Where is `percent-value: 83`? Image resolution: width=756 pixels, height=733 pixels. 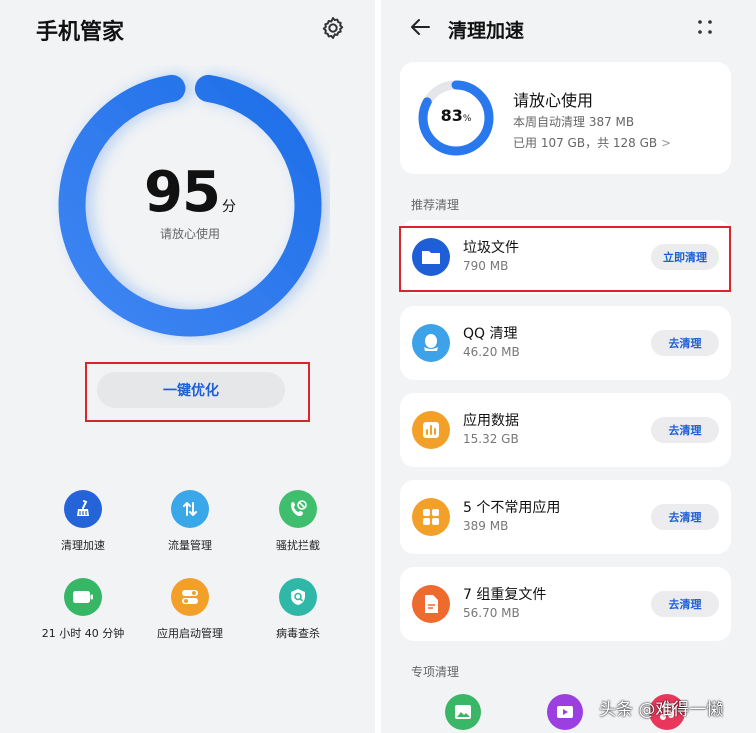 percent-value: 83 is located at coordinates (451, 115).